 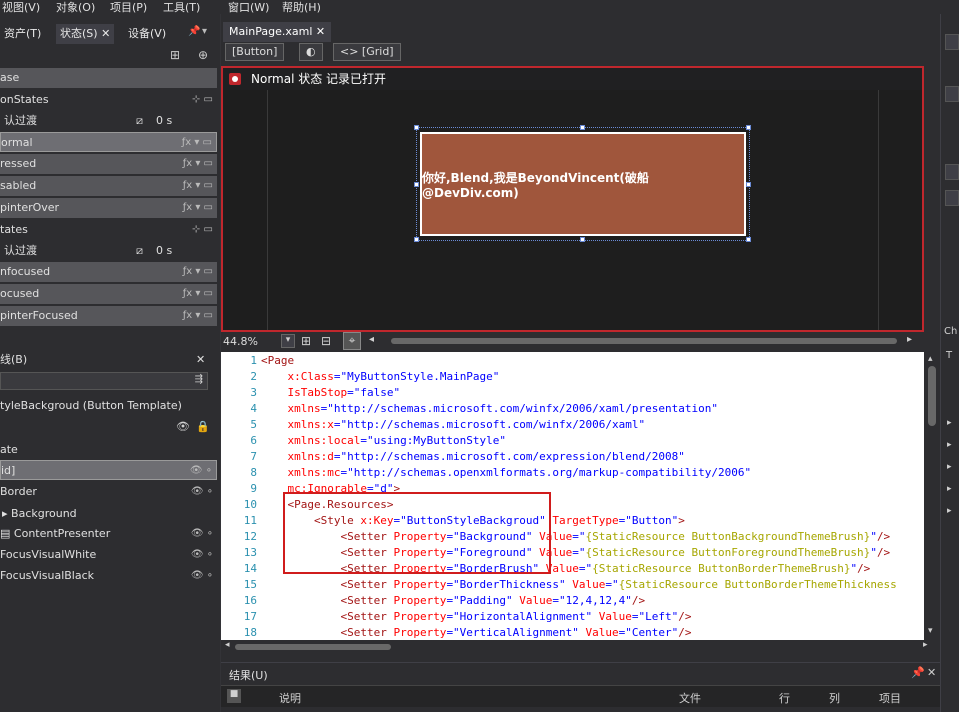 What do you see at coordinates (311, 52) in the screenshot?
I see `breadcrumb-template-icon: ◐` at bounding box center [311, 52].